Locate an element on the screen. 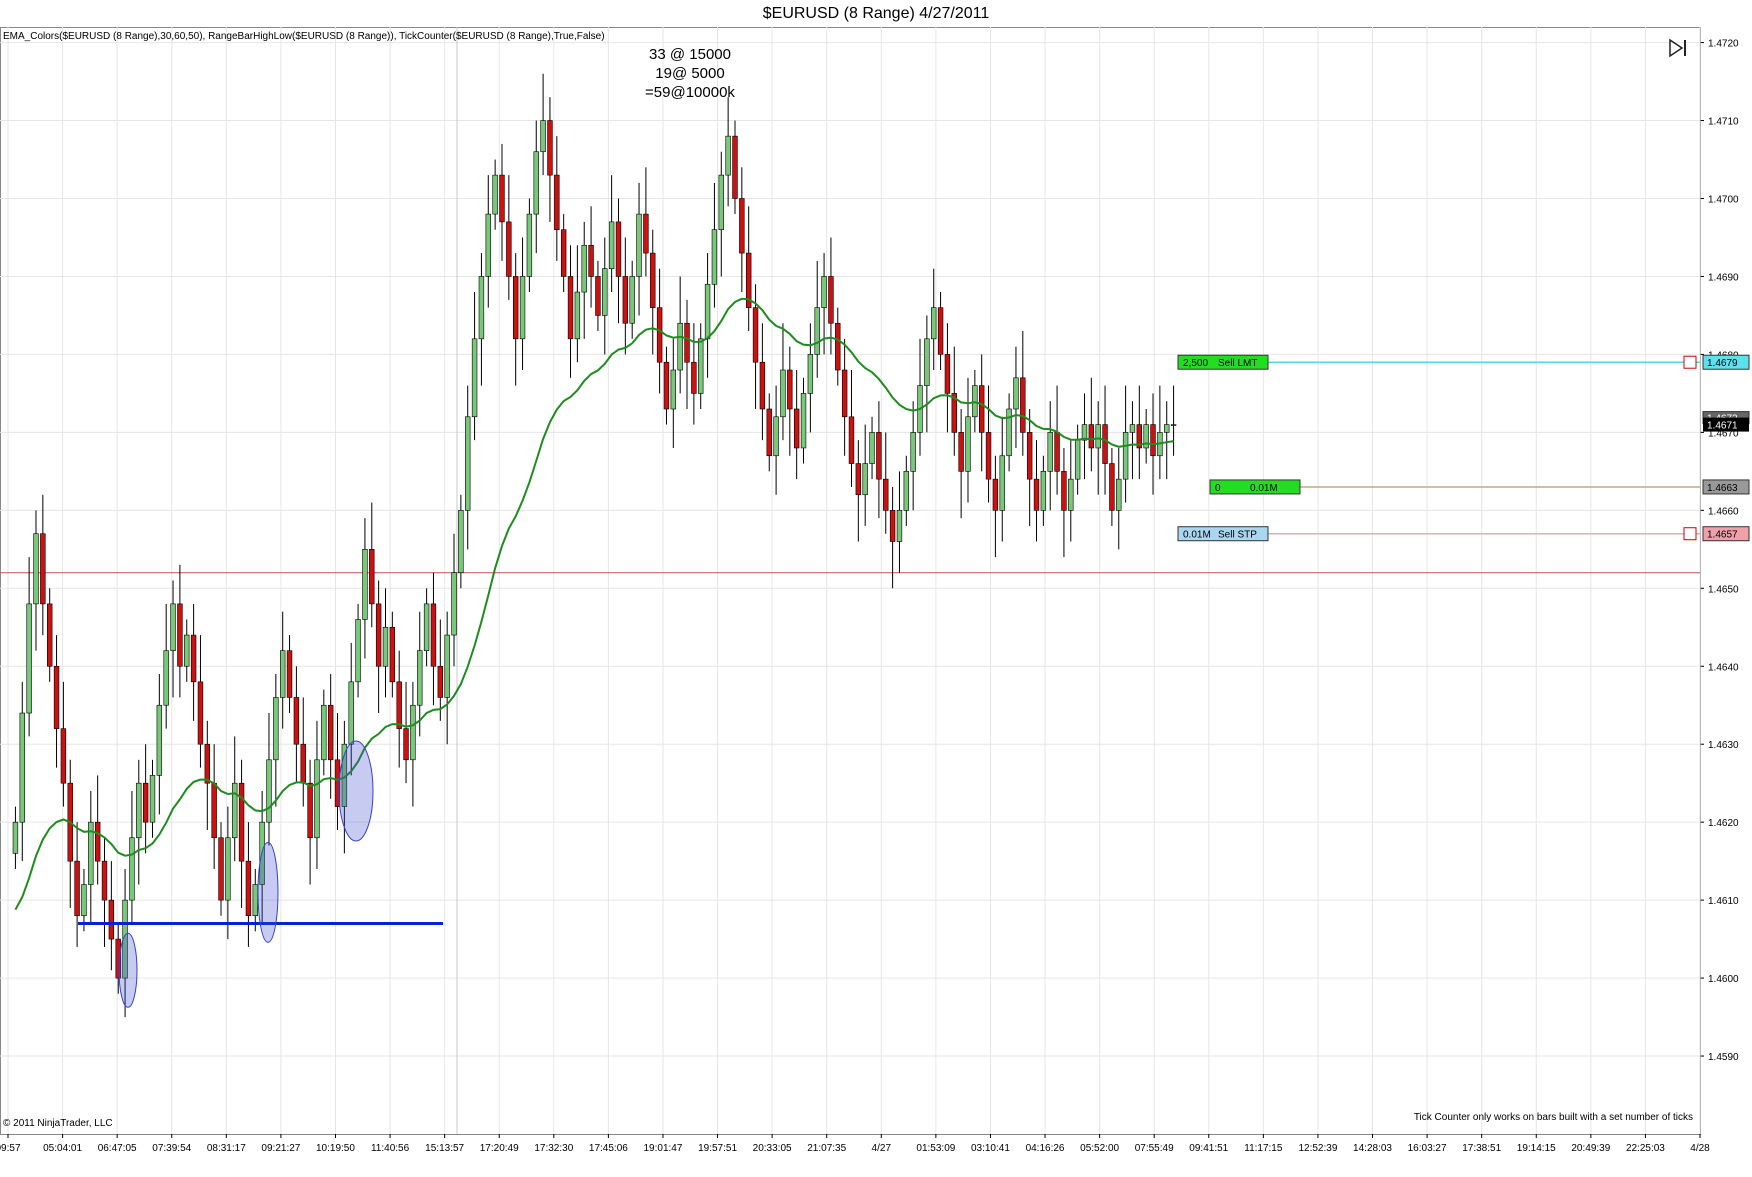  x-tick-label: 15:13:57 is located at coordinates (444, 1148).